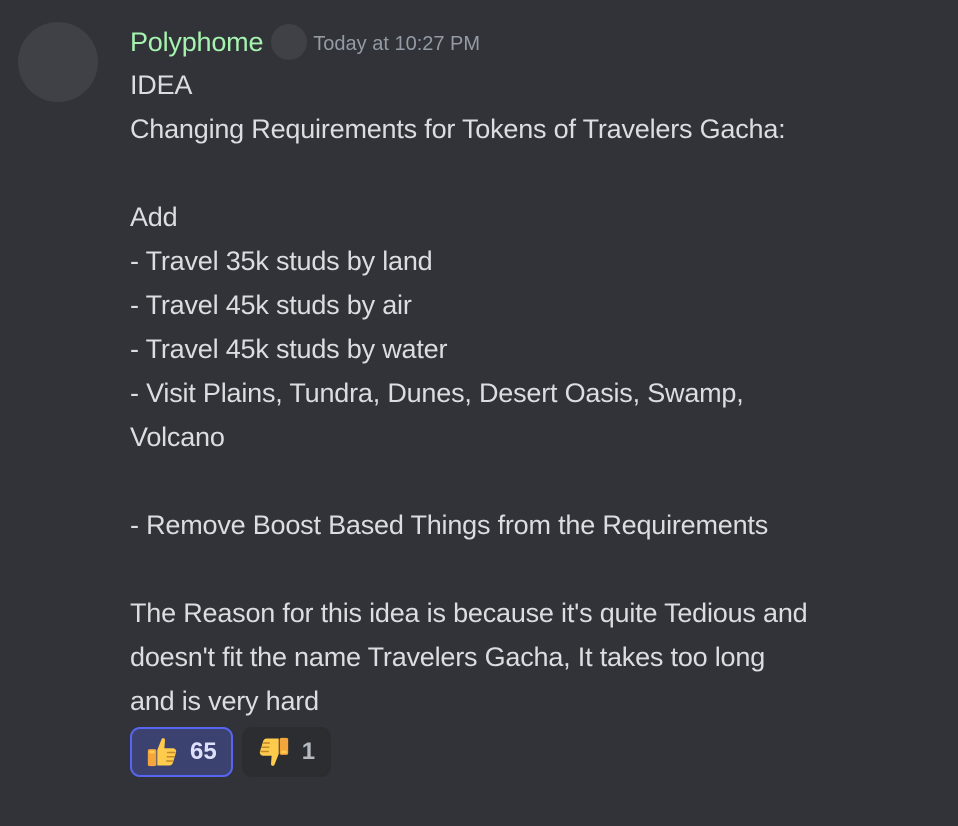 This screenshot has width=958, height=826. Describe the element at coordinates (196, 42) in the screenshot. I see `username: Polyphome` at that location.